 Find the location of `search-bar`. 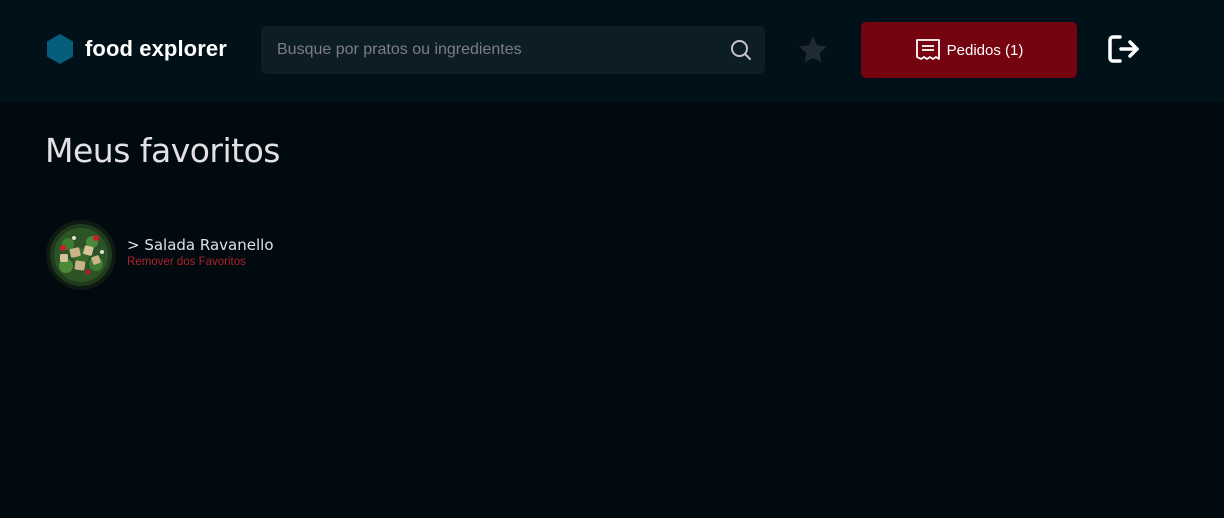

search-bar is located at coordinates (513, 50).